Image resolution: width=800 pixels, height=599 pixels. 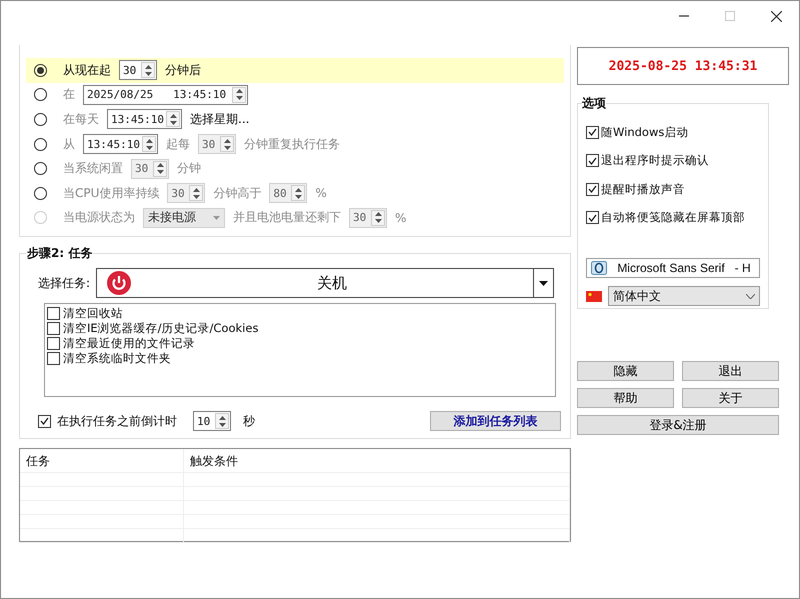 What do you see at coordinates (287, 217) in the screenshot?
I see `option-label: 并且电池电量还剩下` at bounding box center [287, 217].